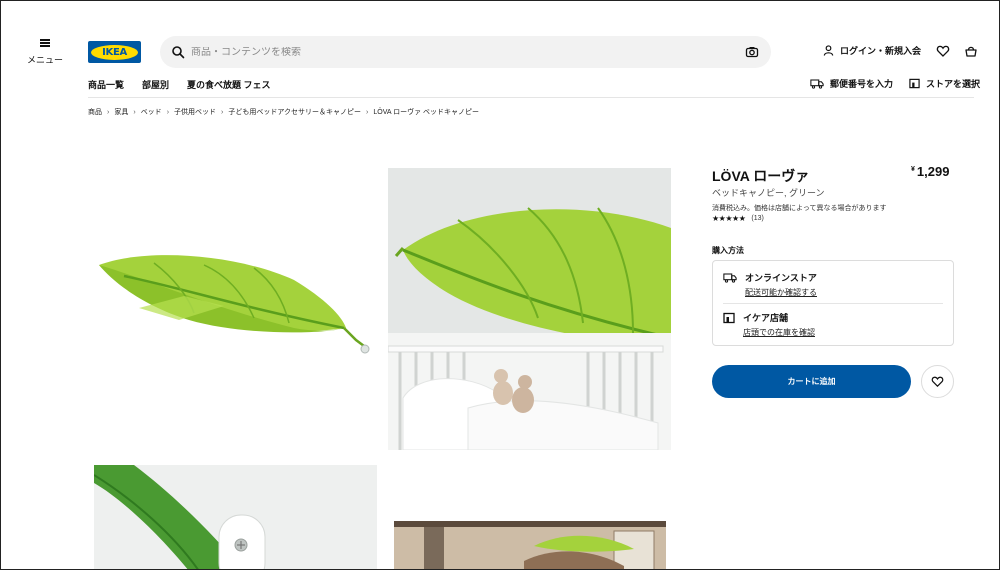  I want to click on menu-button: メニュー, so click(45, 52).